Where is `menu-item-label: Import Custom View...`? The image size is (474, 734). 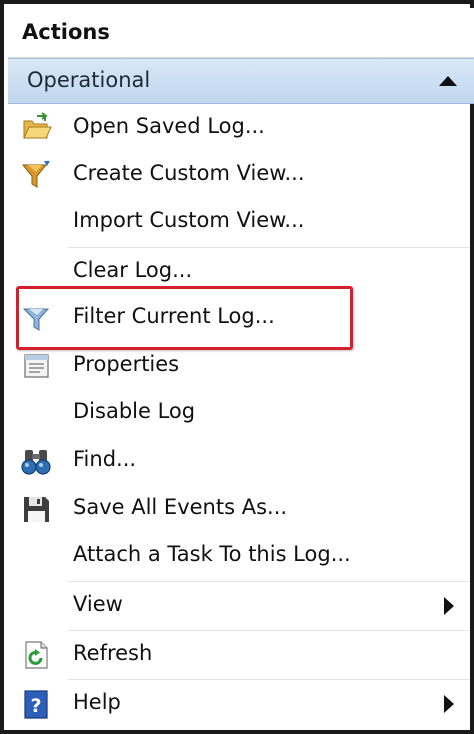 menu-item-label: Import Custom View... is located at coordinates (189, 220).